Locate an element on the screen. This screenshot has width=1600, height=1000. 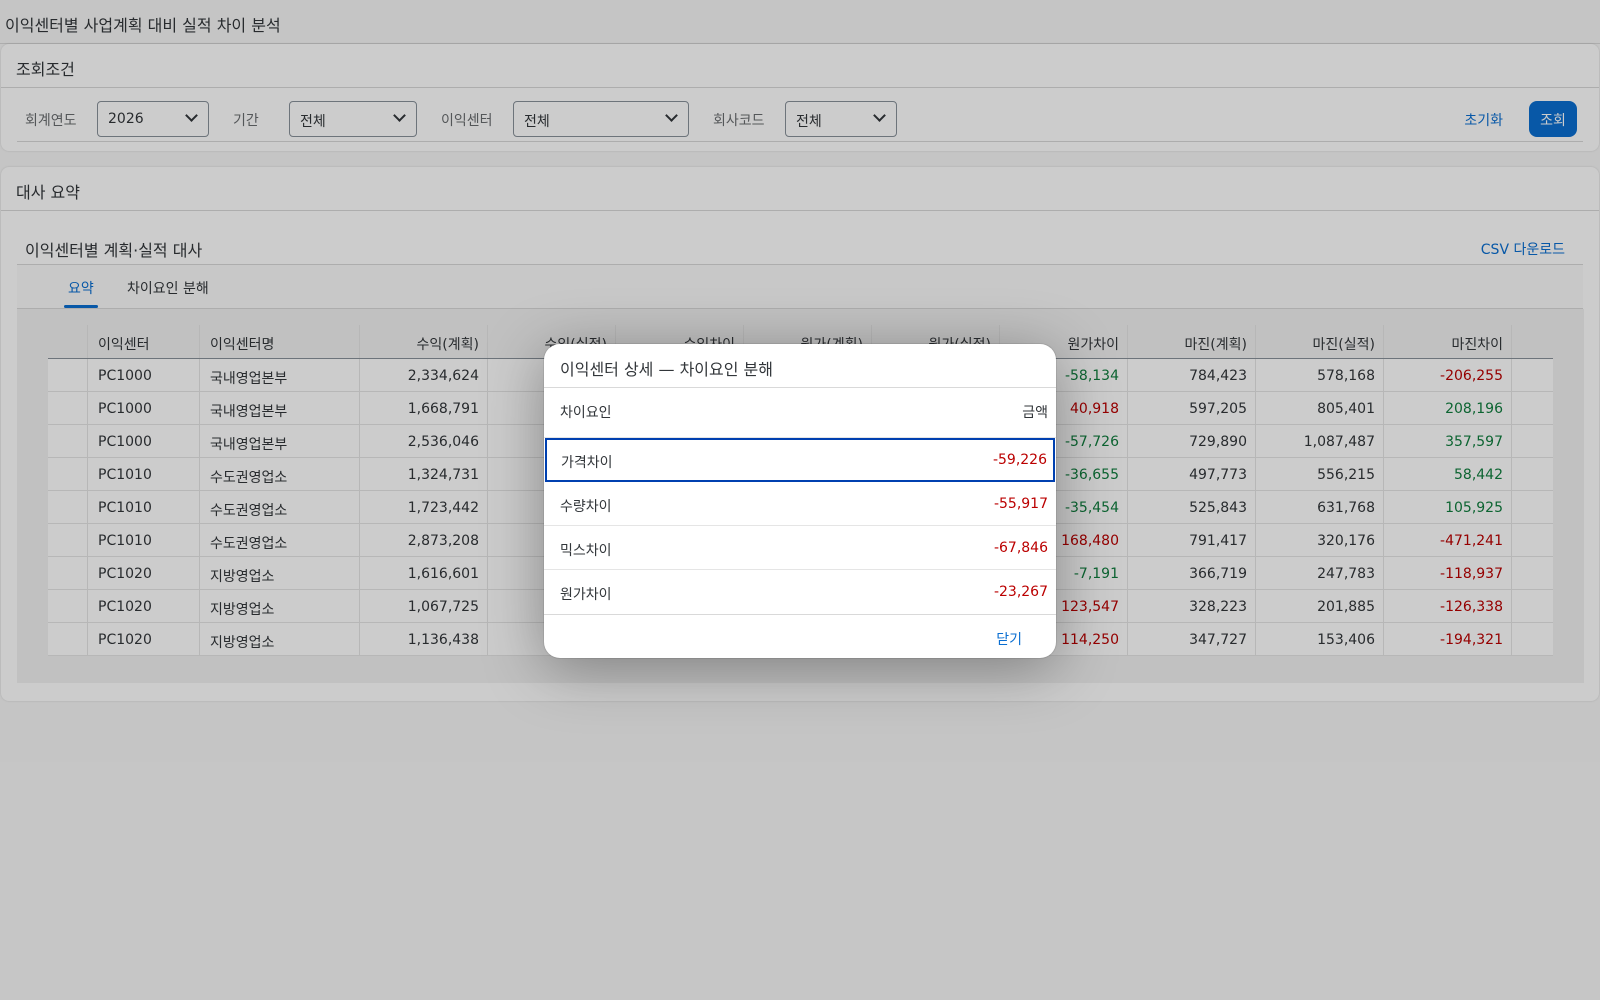
dialog-list-item: 가격차이 -59,226 is located at coordinates (800, 460).